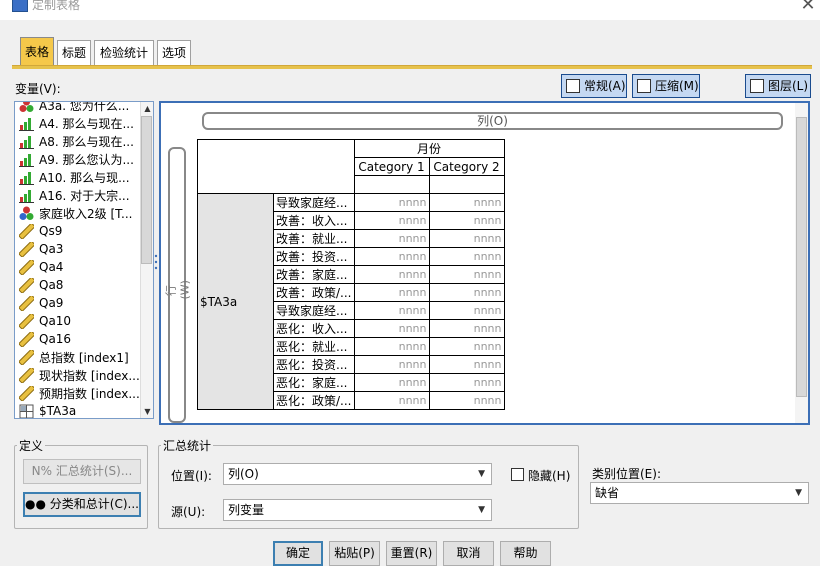 This screenshot has height=566, width=820. I want to click on ok-button: 确定, so click(298, 553).